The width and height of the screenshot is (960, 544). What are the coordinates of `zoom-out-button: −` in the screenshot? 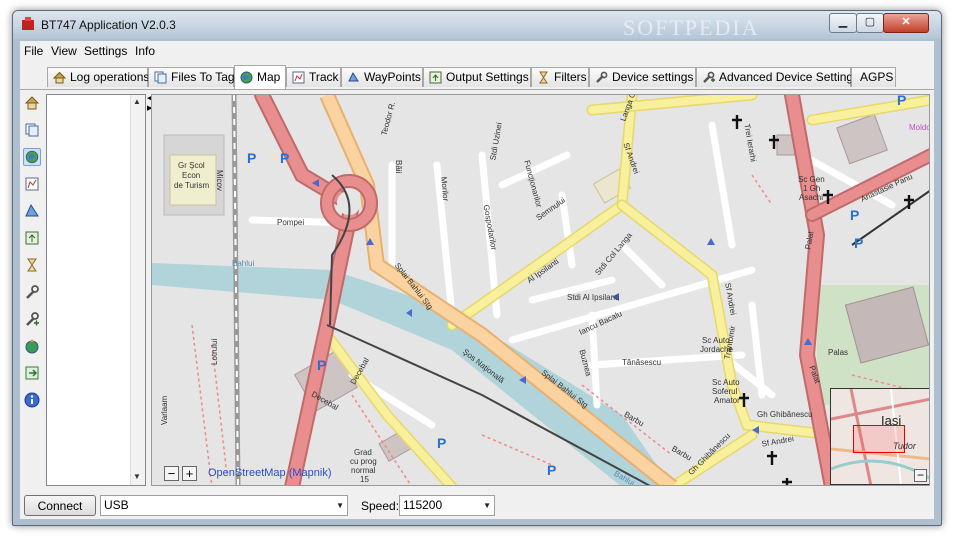 It's located at (171, 473).